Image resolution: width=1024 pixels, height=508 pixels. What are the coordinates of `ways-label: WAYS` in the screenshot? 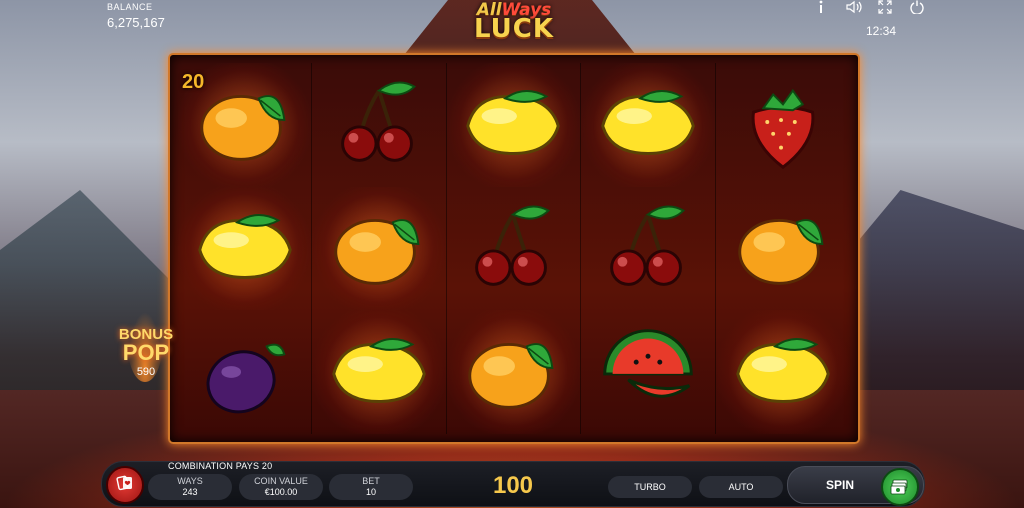 It's located at (190, 481).